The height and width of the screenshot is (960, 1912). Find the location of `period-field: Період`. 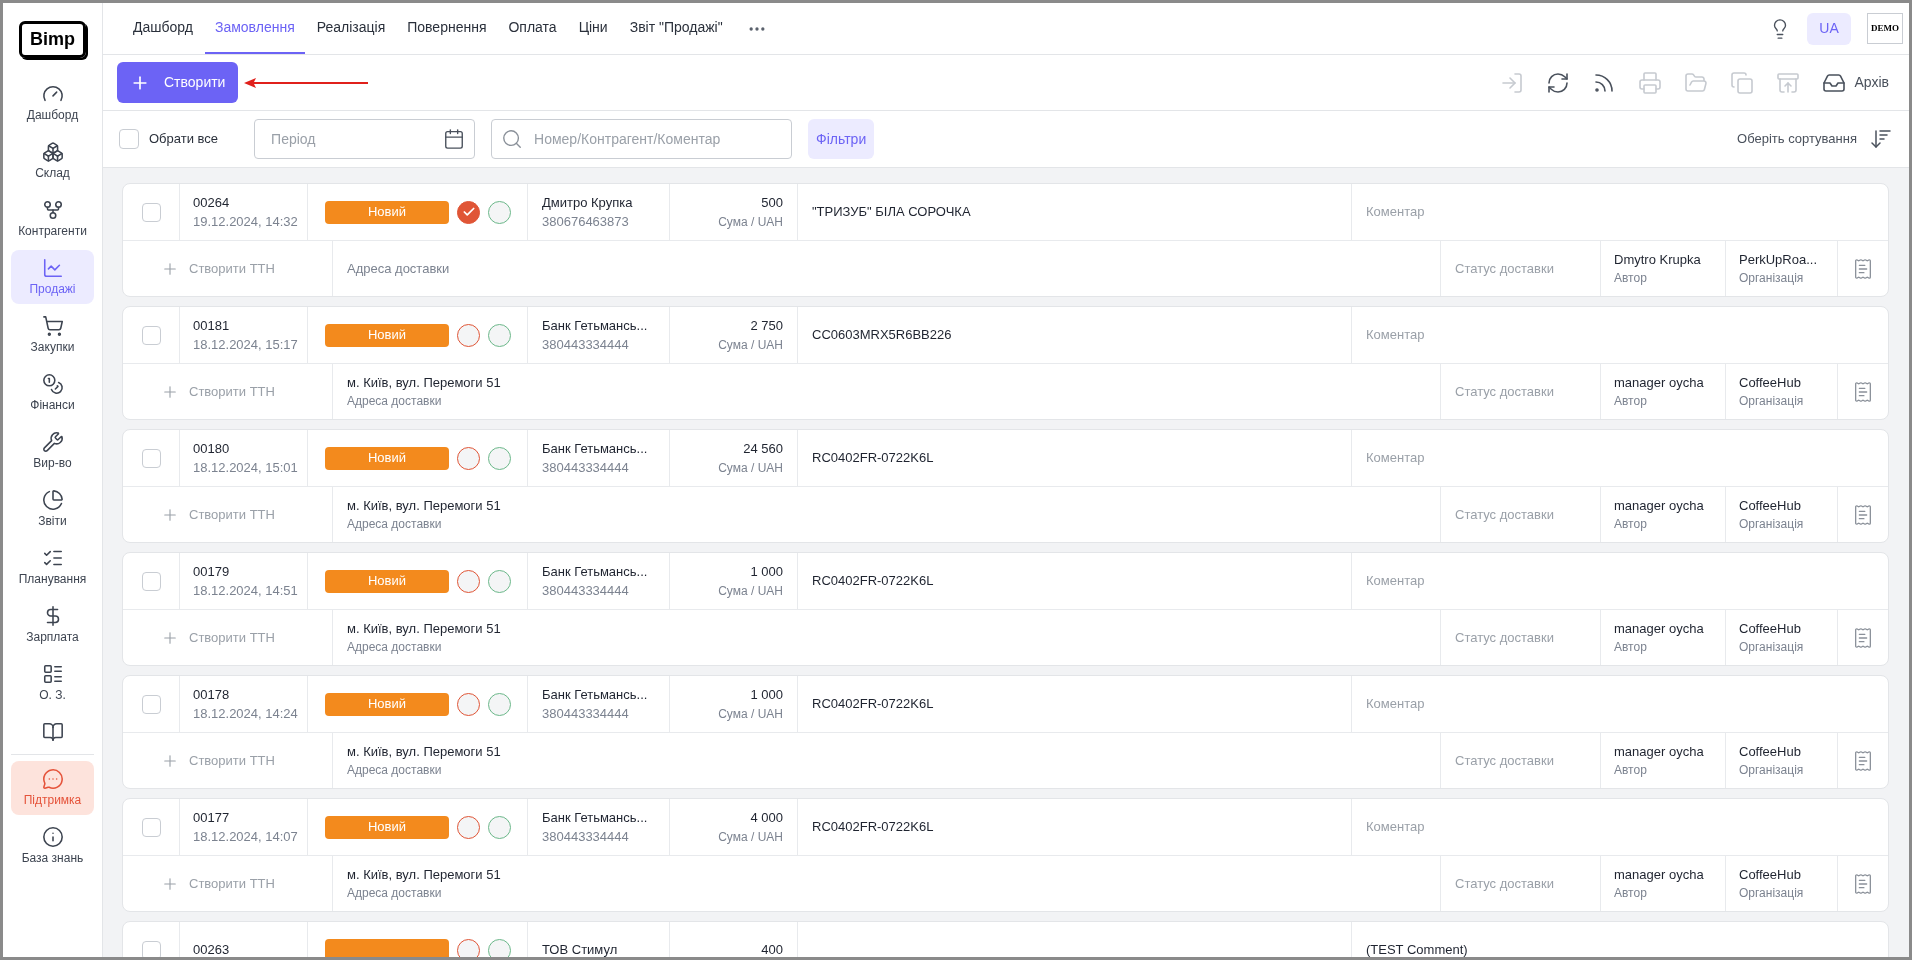

period-field: Період is located at coordinates (365, 139).